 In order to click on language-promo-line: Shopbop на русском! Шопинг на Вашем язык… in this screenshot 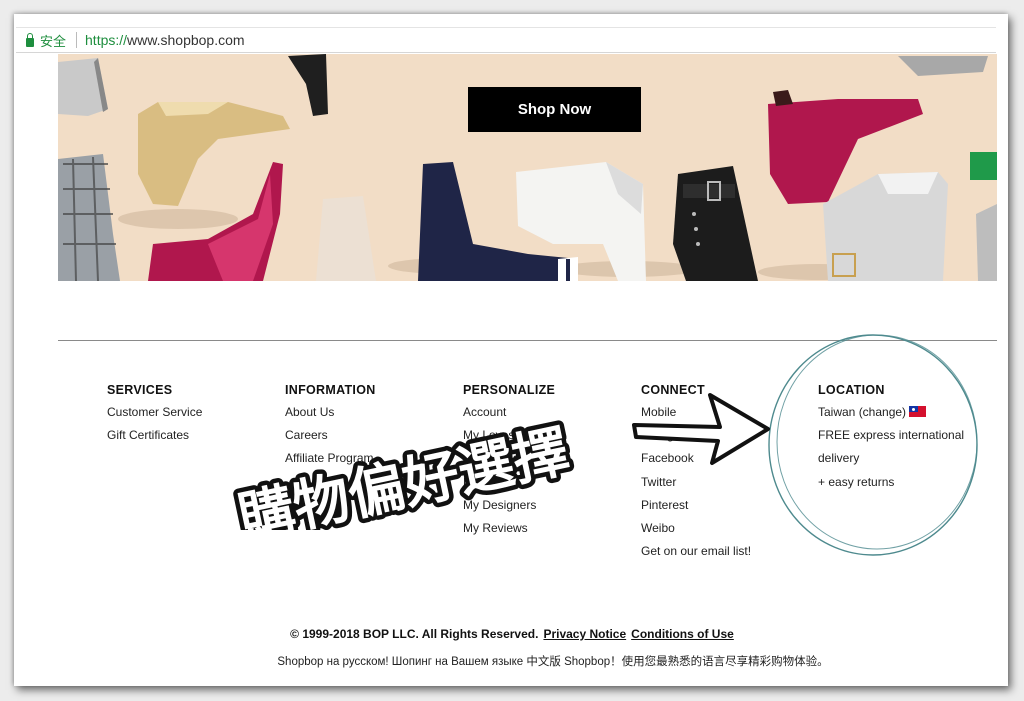, I will do `click(512, 661)`.